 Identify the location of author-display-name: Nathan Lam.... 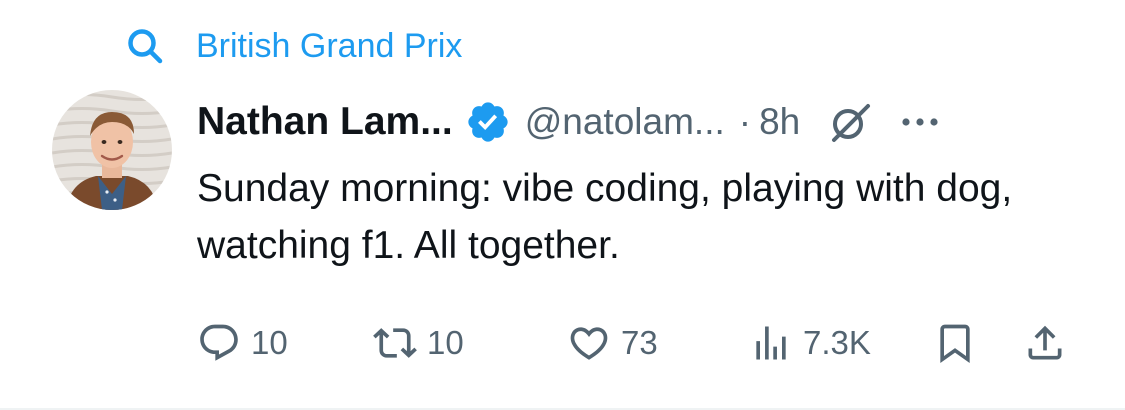
(325, 122).